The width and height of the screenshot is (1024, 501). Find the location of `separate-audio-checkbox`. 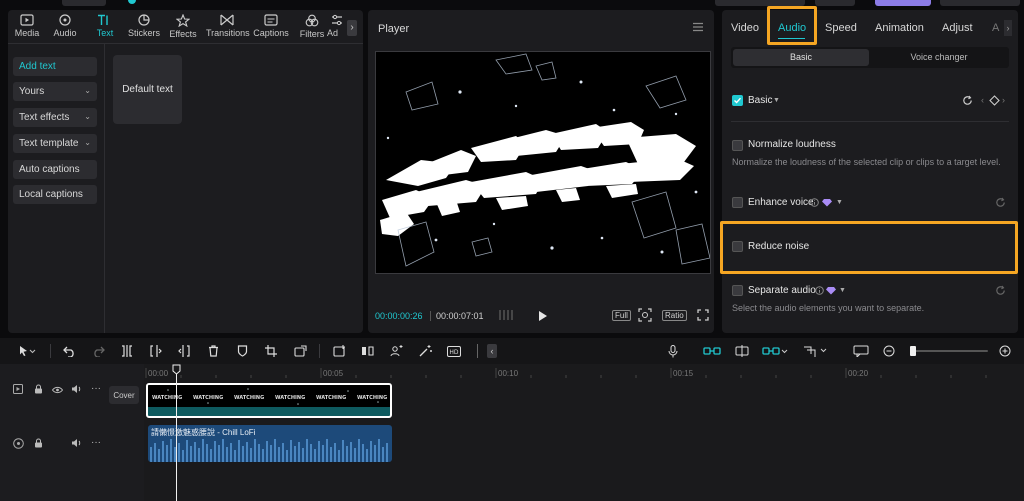

separate-audio-checkbox is located at coordinates (737, 290).